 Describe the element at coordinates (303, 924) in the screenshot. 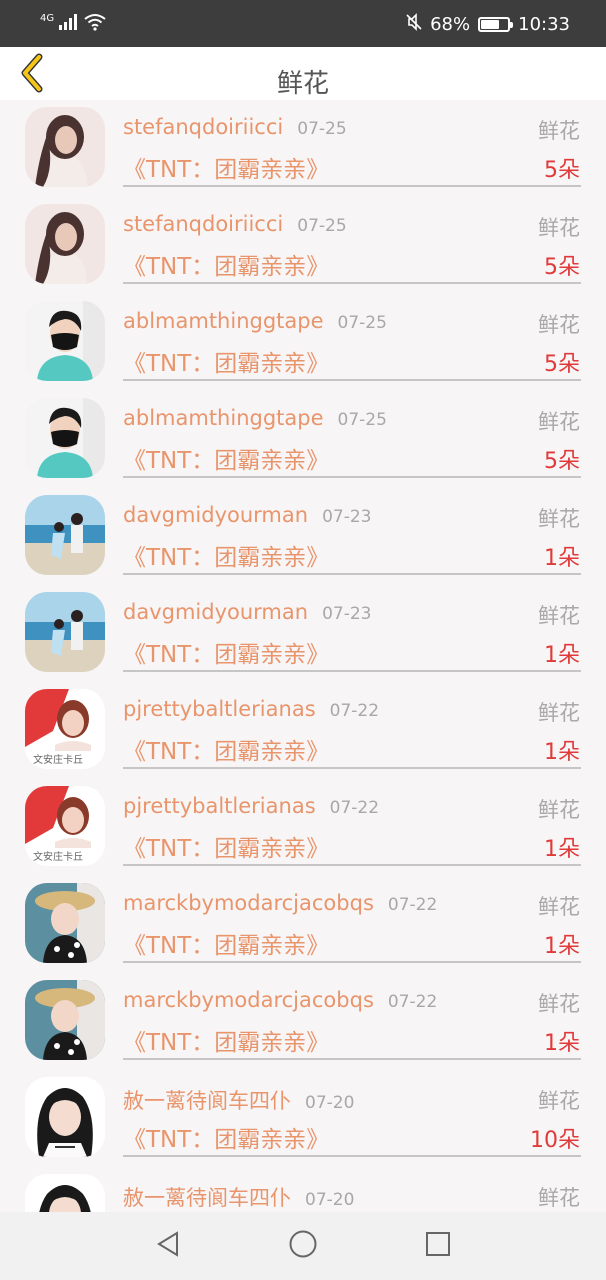

I see `list-item: marckbymodarcjacobqs 07-22 鲜花 《TNT：团霸亲亲》 1朵` at that location.